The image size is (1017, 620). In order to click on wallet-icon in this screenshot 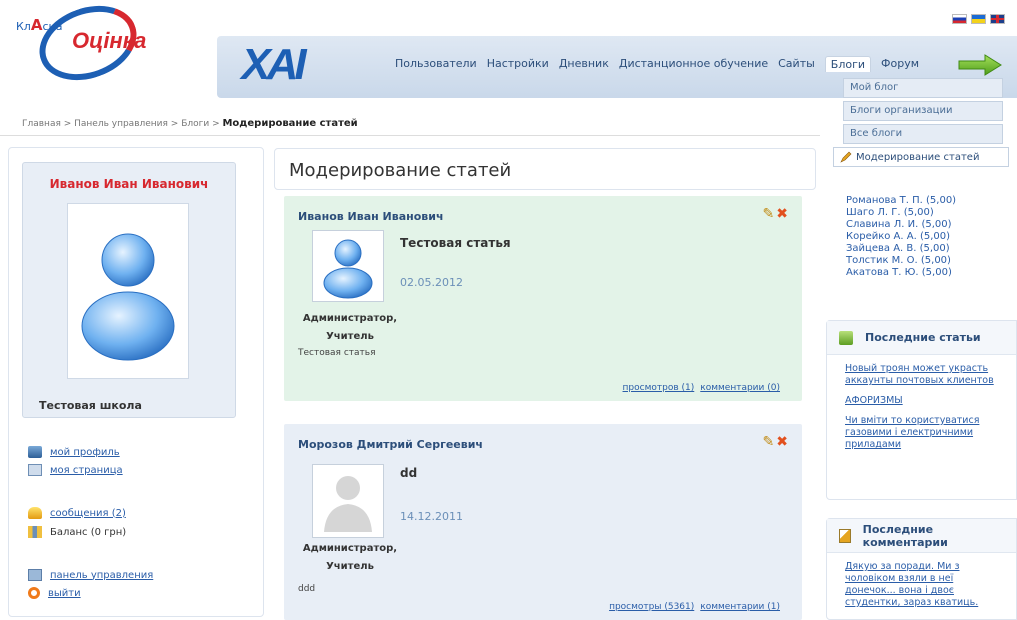, I will do `click(35, 532)`.